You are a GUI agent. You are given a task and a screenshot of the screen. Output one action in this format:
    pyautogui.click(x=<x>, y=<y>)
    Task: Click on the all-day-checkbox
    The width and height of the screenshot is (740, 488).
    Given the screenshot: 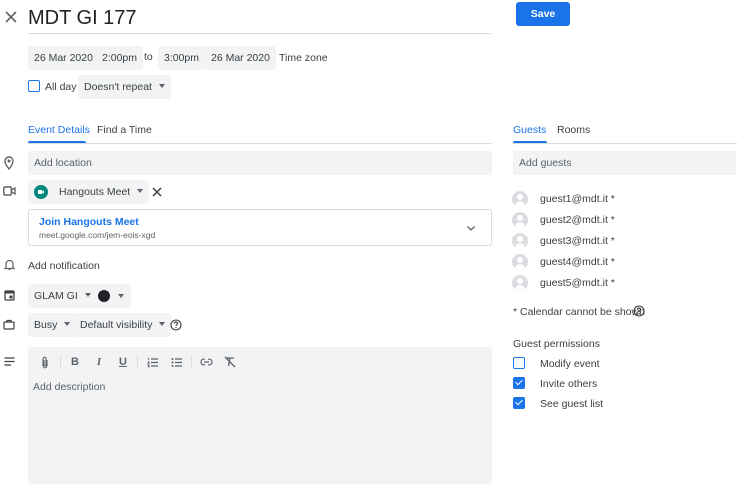 What is the action you would take?
    pyautogui.click(x=34, y=86)
    